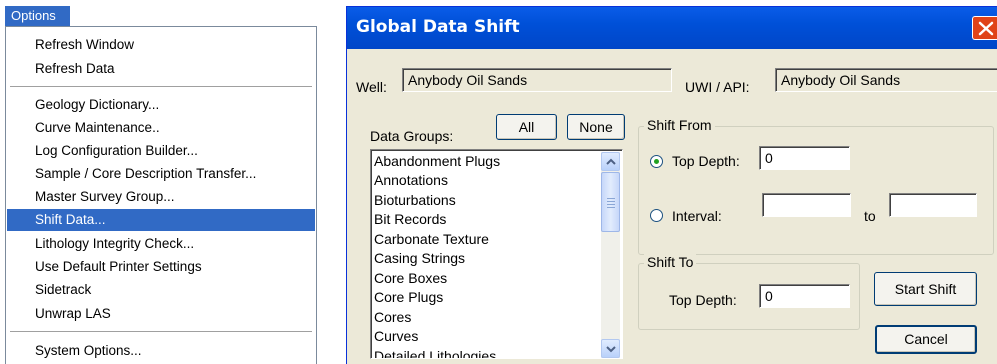  I want to click on radio-selected-dot, so click(656, 161).